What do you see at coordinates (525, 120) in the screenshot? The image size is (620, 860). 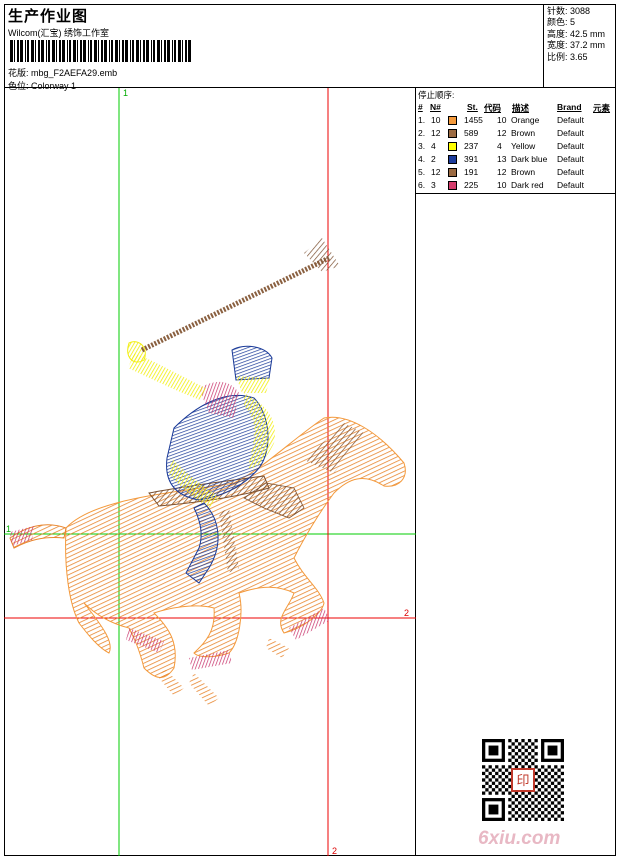 I see `row-desc: Orange` at bounding box center [525, 120].